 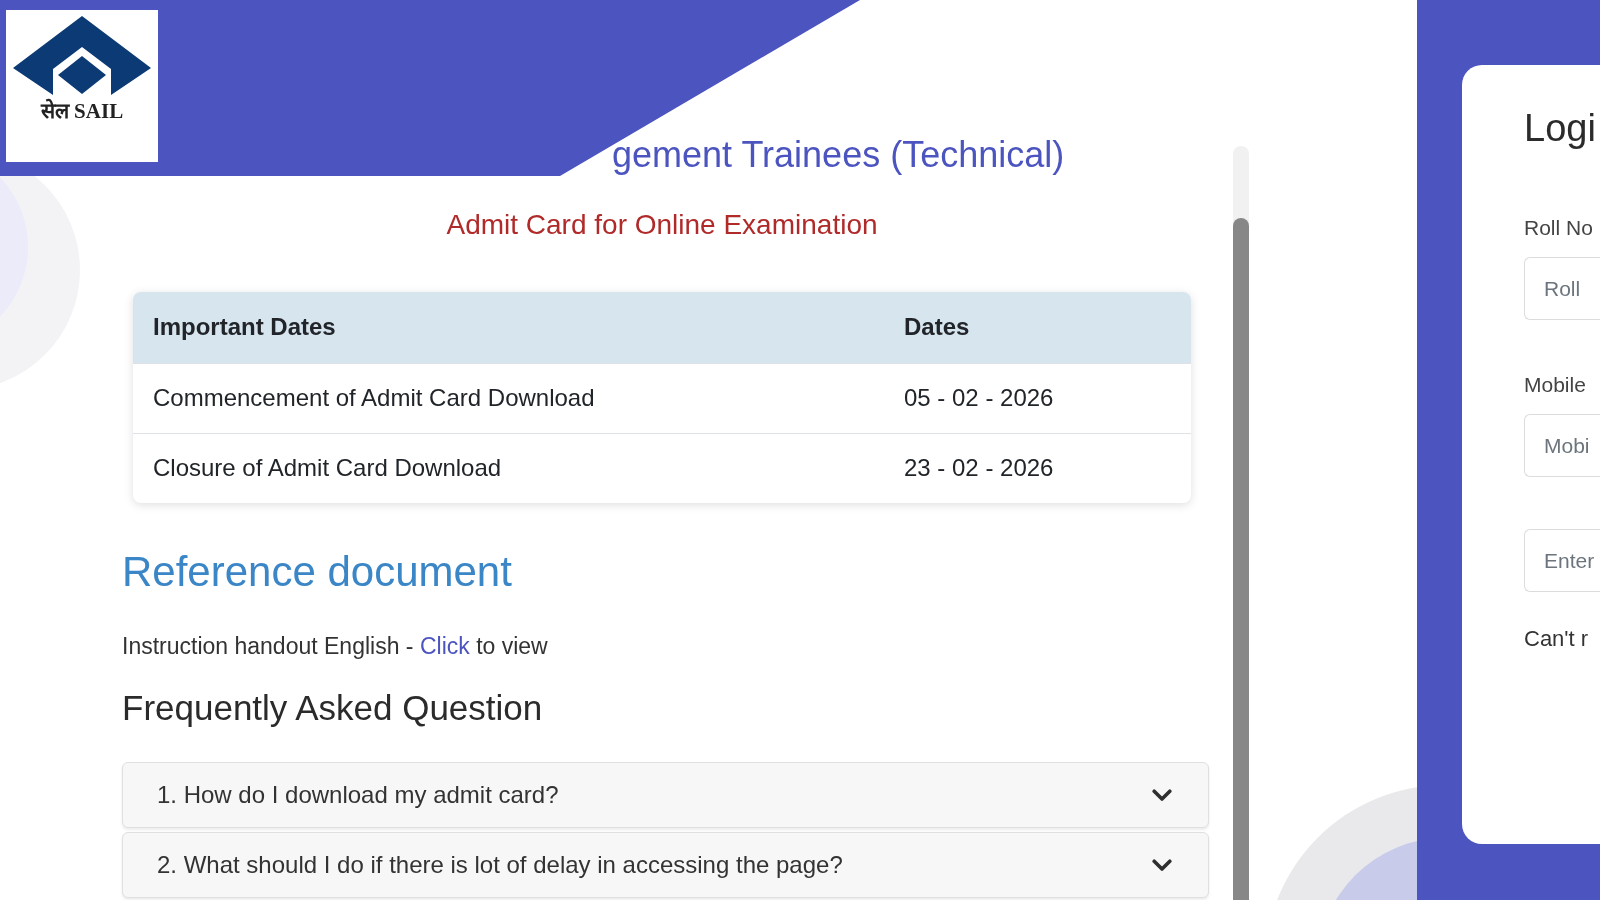 What do you see at coordinates (333, 708) in the screenshot?
I see `section-heading: Frequently Asked Question` at bounding box center [333, 708].